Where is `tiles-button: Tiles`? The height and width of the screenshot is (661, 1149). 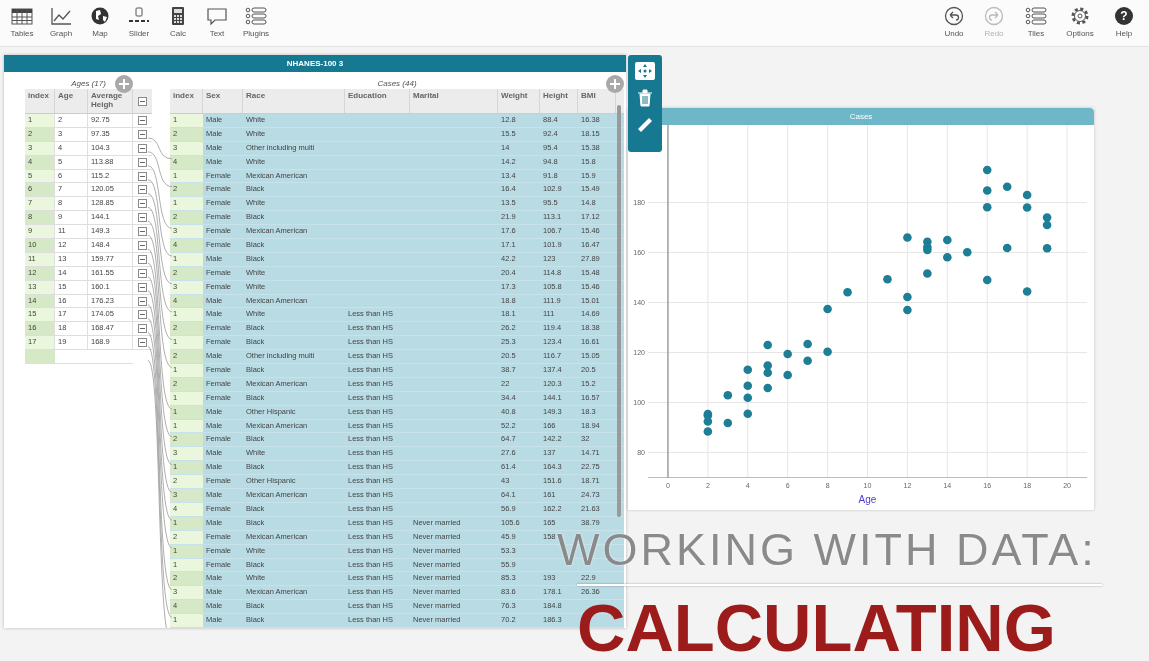 tiles-button: Tiles is located at coordinates (1036, 22).